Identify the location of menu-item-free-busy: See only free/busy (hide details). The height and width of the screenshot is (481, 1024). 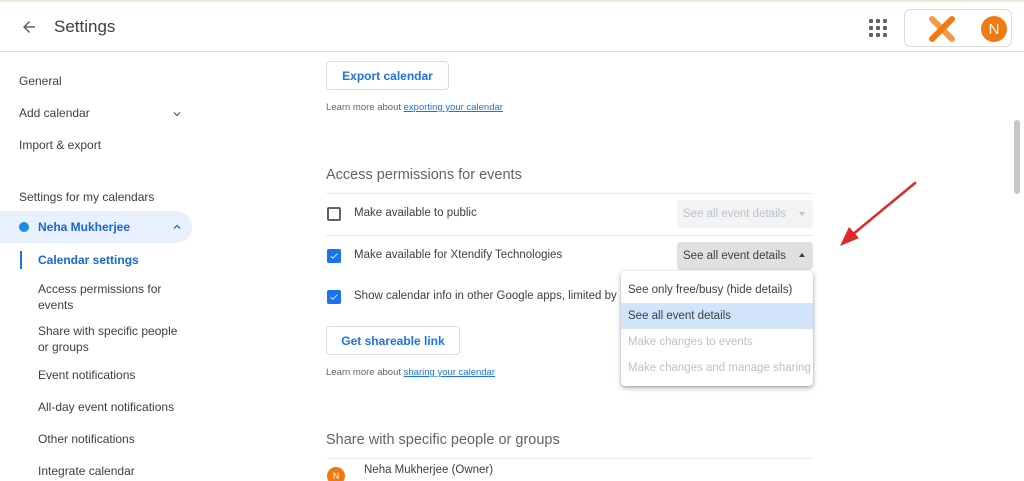
(717, 290).